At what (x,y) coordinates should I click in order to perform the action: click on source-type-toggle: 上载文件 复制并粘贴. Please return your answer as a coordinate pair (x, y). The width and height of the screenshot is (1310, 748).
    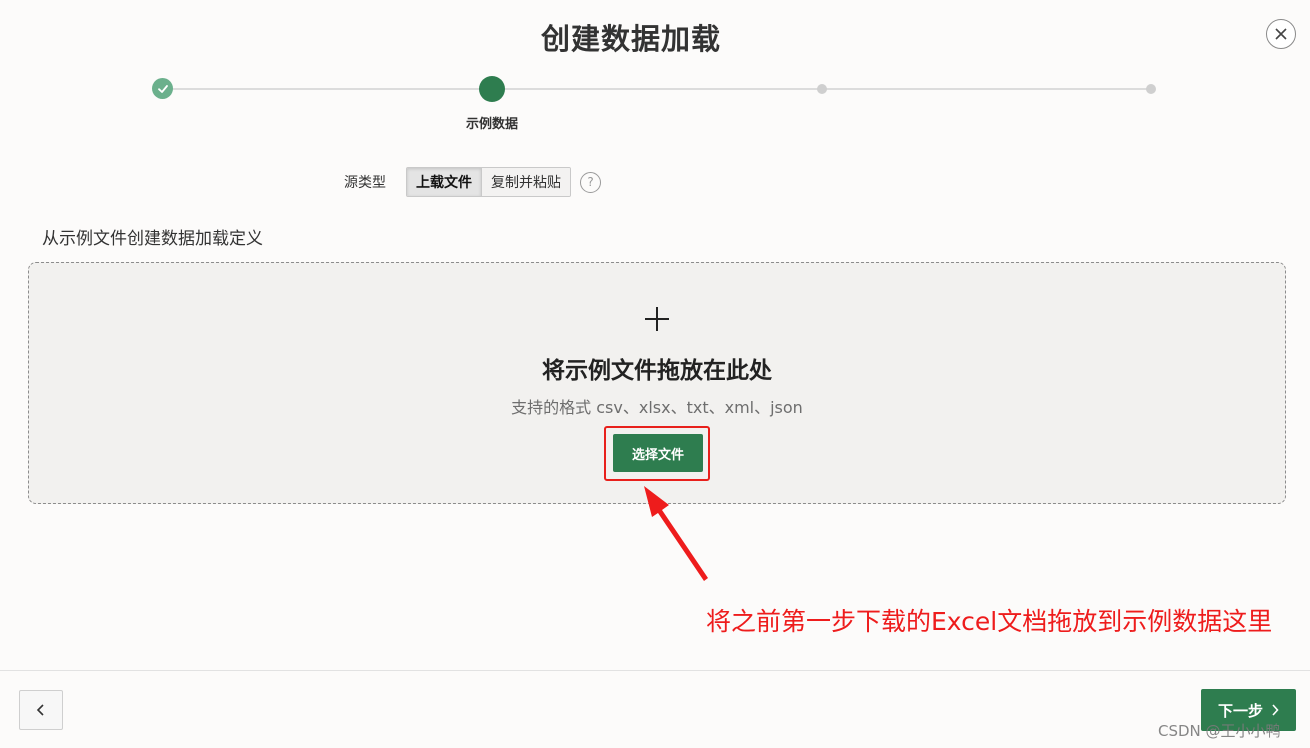
    Looking at the image, I should click on (488, 182).